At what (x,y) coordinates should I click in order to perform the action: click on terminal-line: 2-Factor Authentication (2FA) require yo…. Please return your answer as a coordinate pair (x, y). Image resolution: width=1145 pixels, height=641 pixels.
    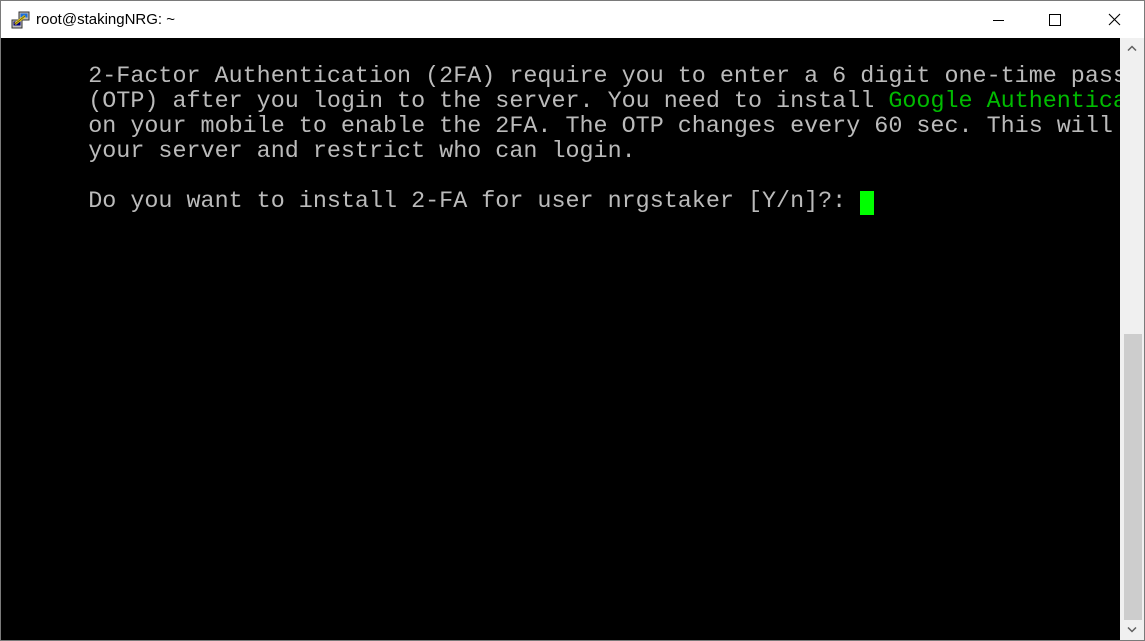
    Looking at the image, I should click on (562, 65).